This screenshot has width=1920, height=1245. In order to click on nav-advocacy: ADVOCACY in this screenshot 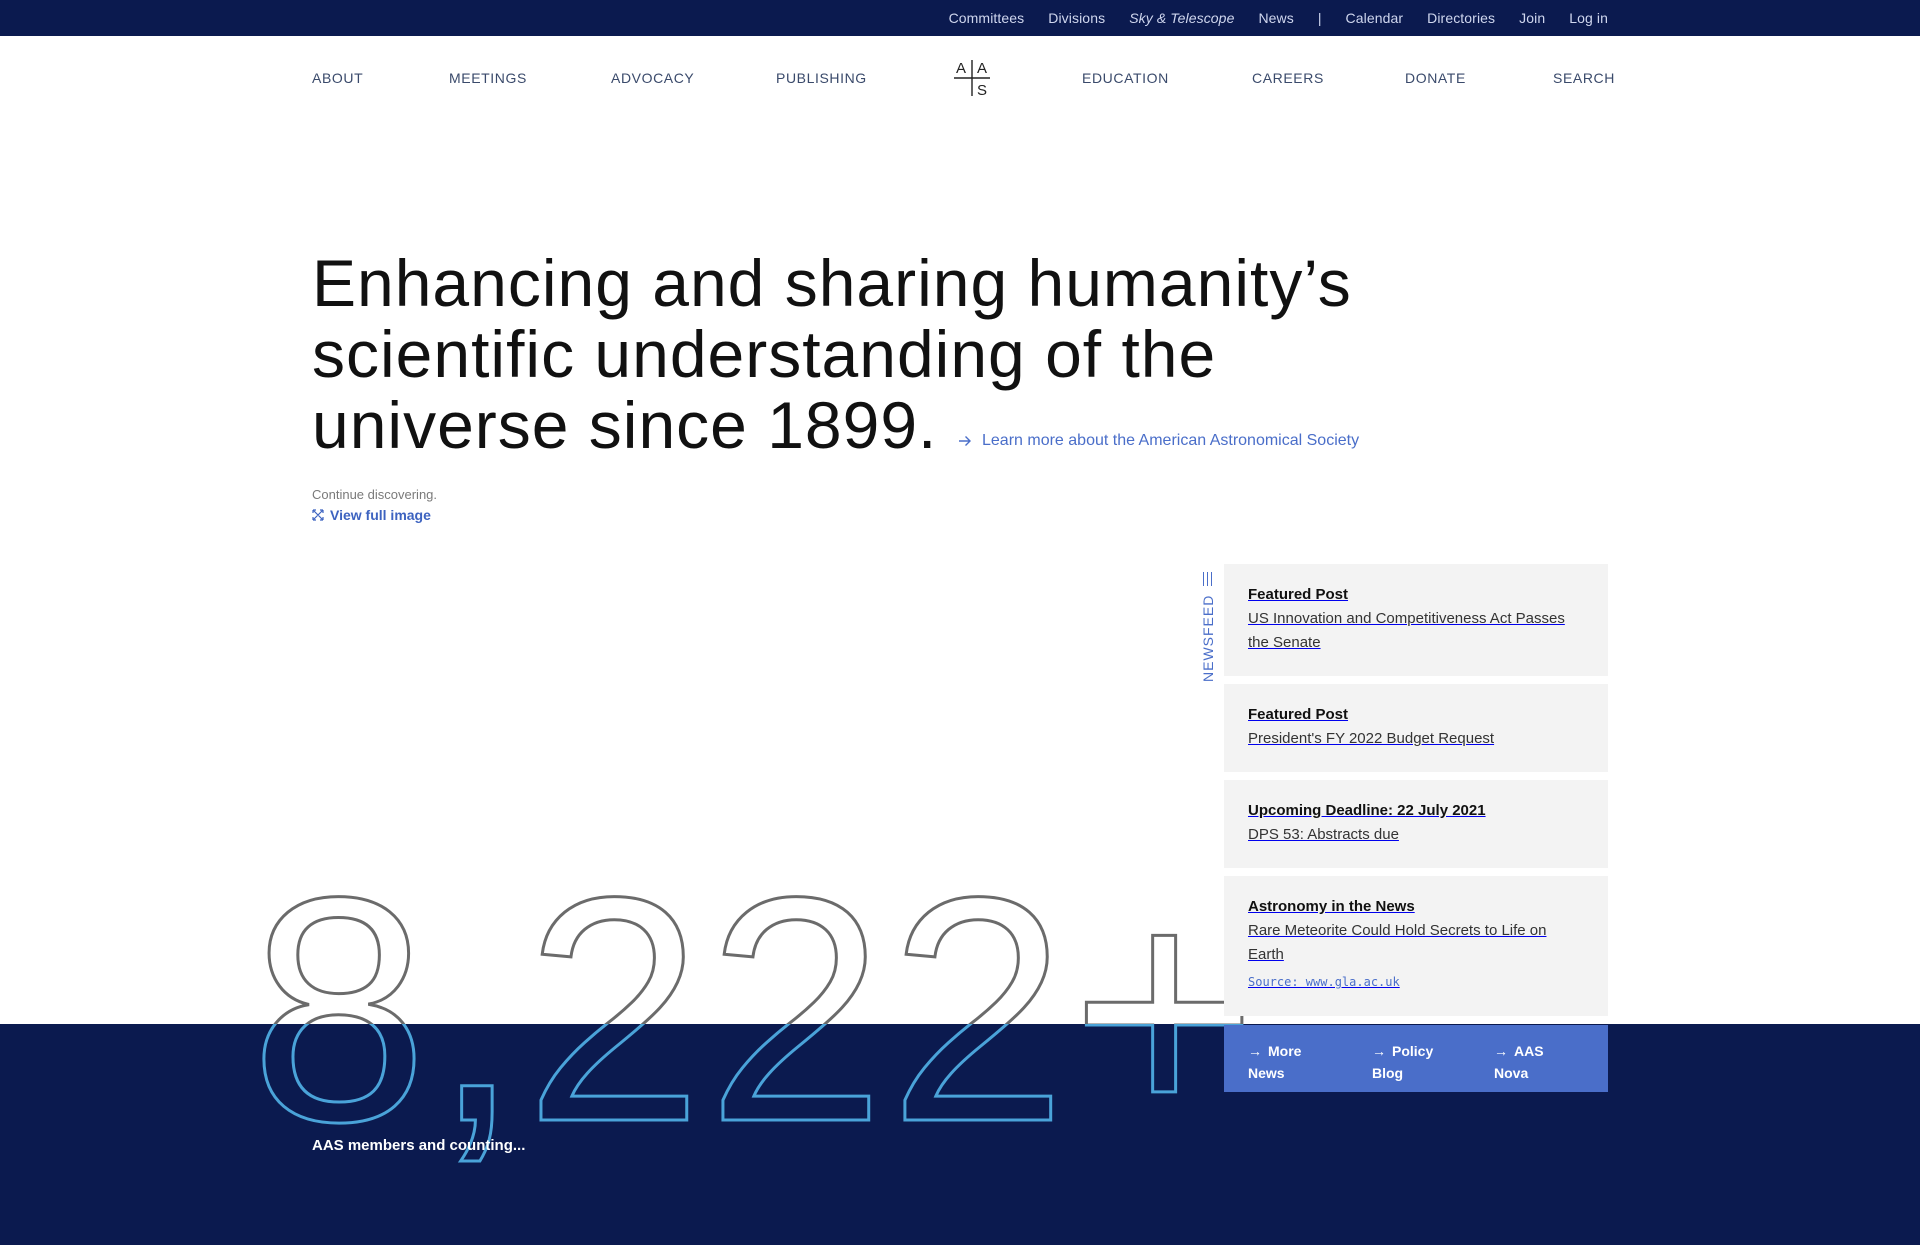, I will do `click(652, 78)`.